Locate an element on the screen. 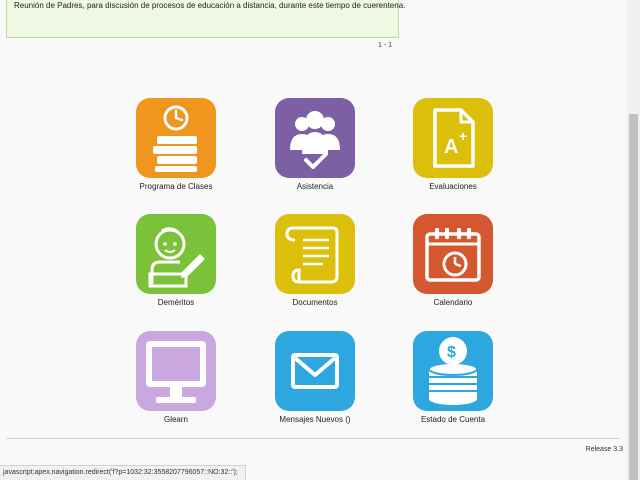  clock-books-icon is located at coordinates (176, 138).